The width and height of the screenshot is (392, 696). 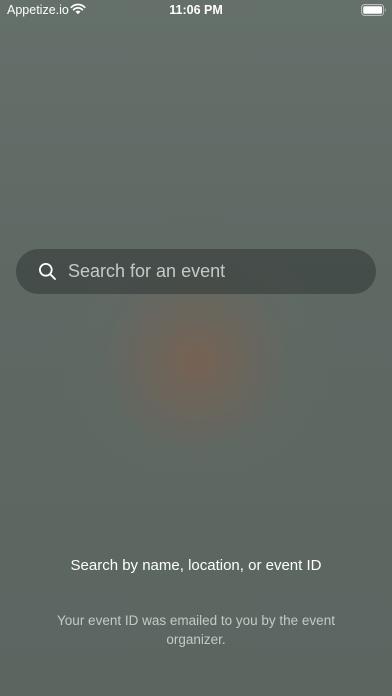 I want to click on status-bar: Appetize.io 11:06 PM, so click(x=196, y=11).